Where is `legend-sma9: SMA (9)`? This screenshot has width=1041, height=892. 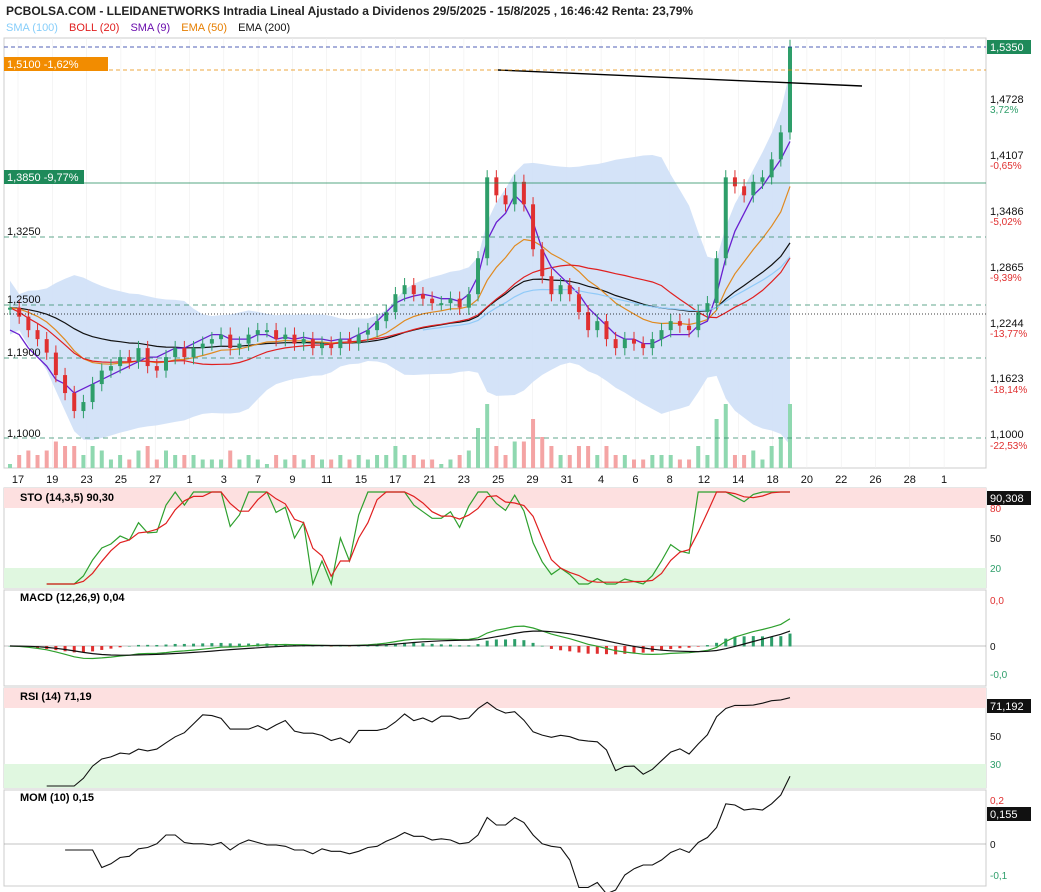 legend-sma9: SMA (9) is located at coordinates (150, 28).